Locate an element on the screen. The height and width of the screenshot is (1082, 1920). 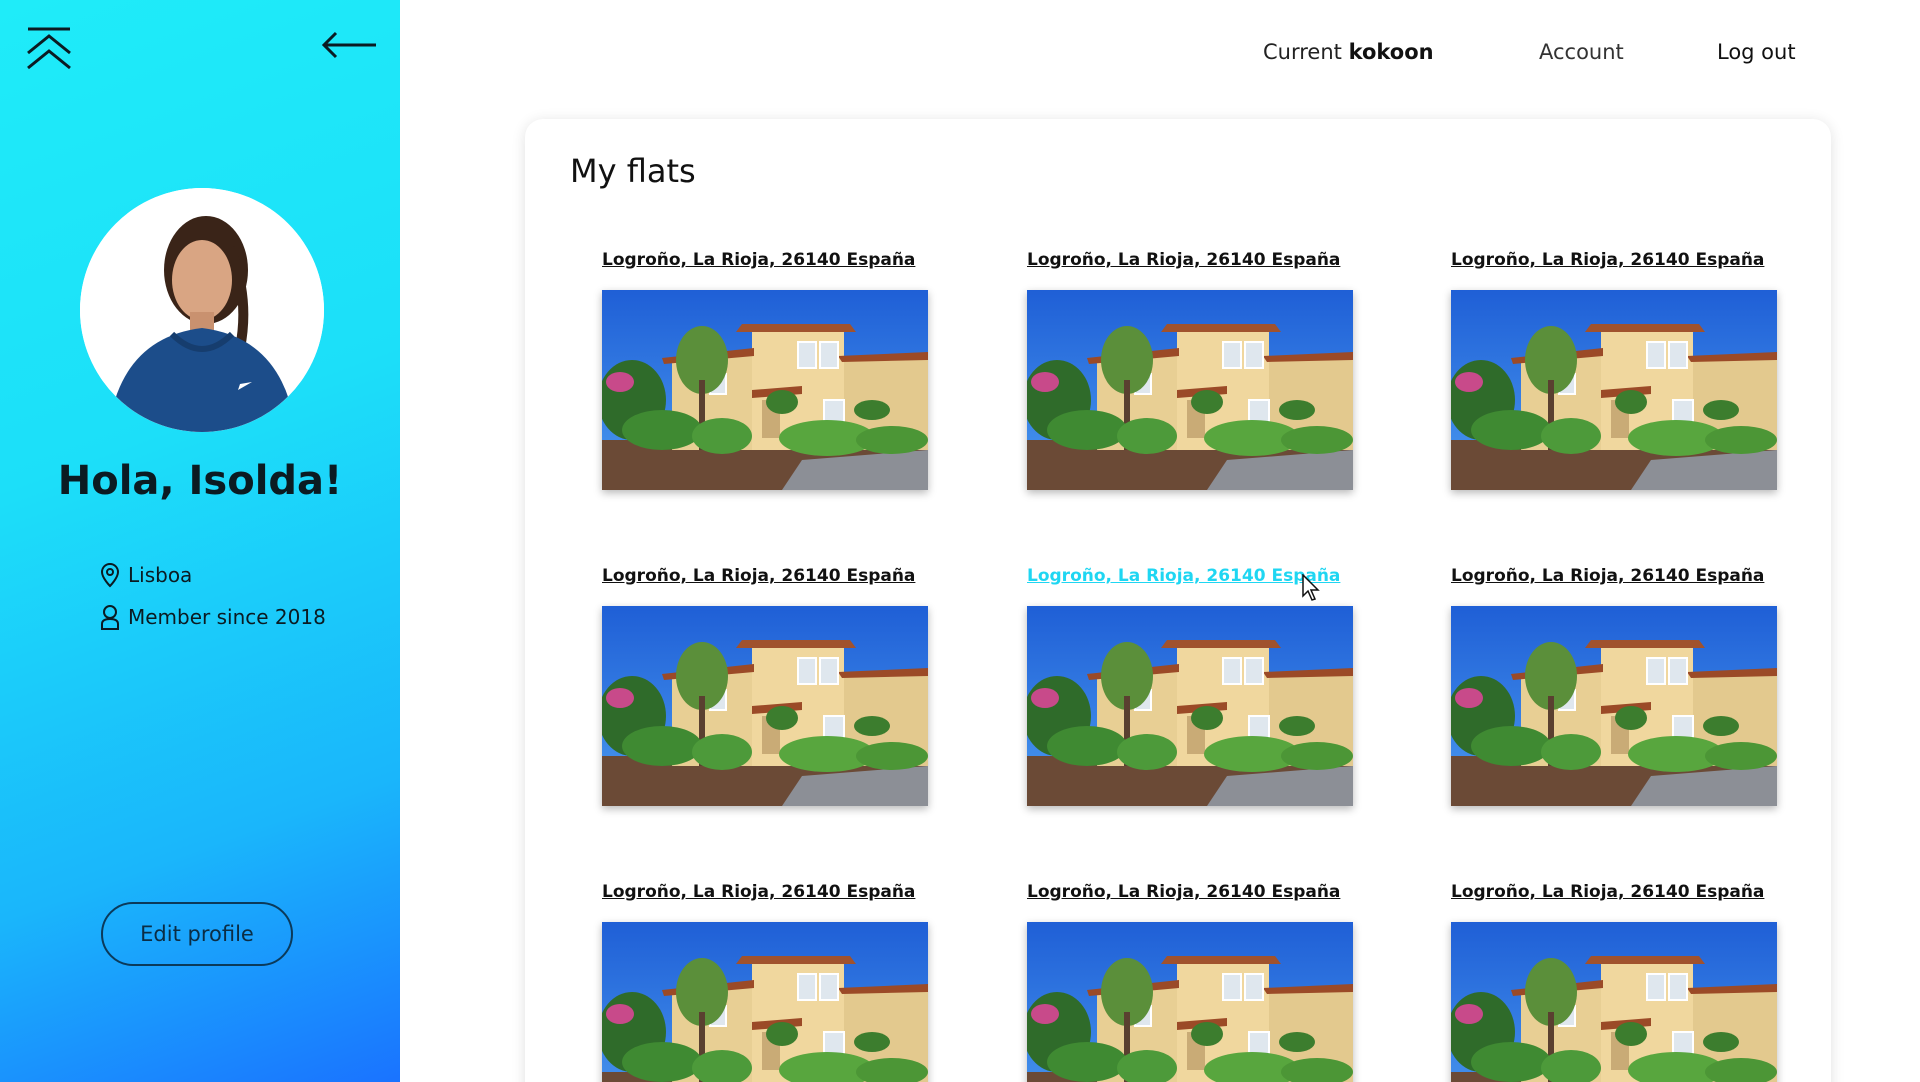
member-row: Member since 2018 is located at coordinates (213, 617).